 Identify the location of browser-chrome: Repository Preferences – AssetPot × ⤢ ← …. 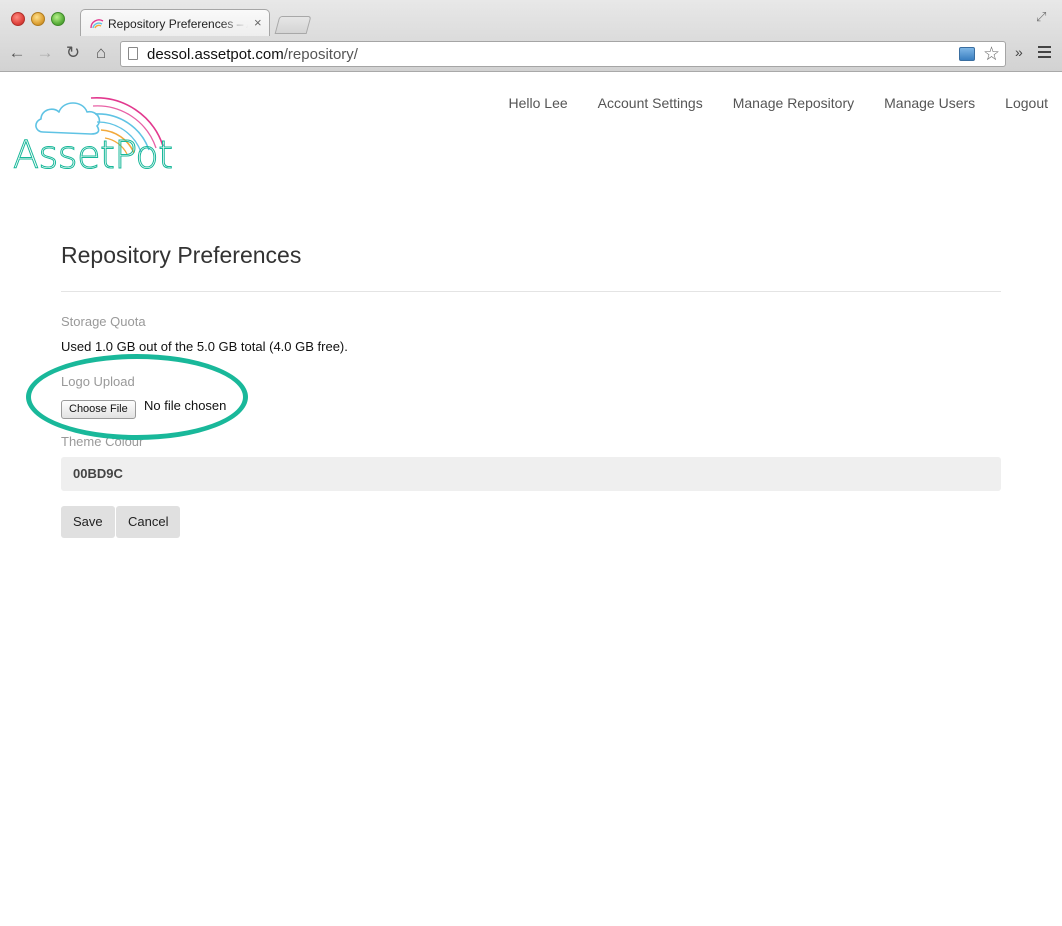
(531, 36).